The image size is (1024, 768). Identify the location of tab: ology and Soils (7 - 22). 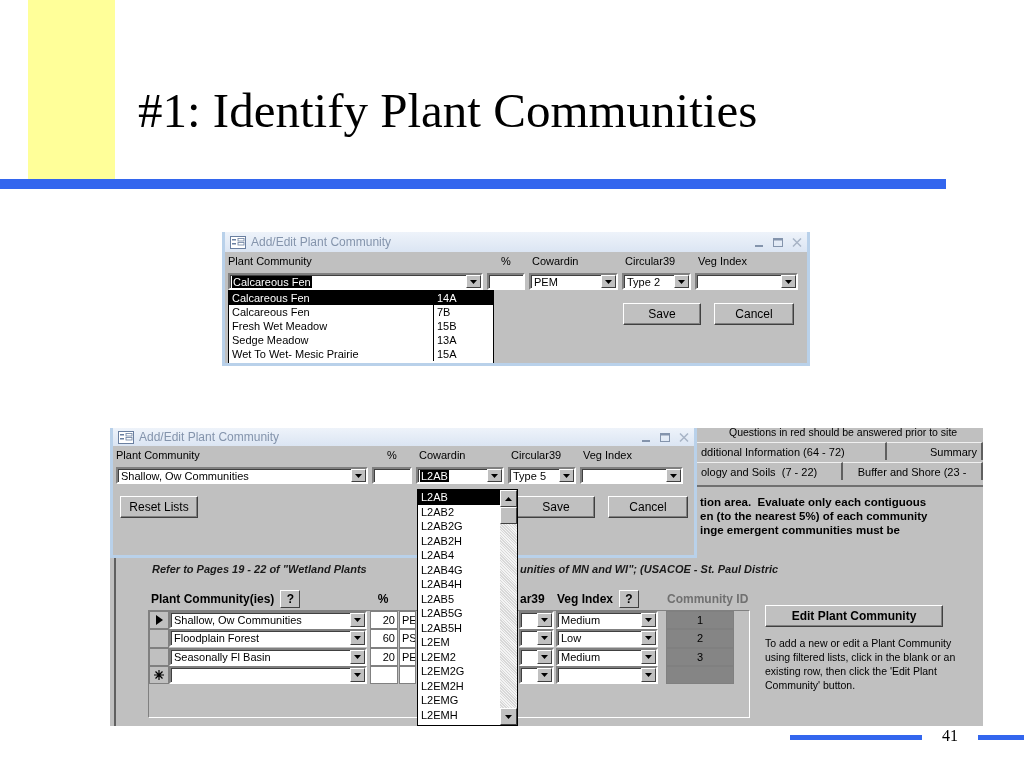
(770, 471).